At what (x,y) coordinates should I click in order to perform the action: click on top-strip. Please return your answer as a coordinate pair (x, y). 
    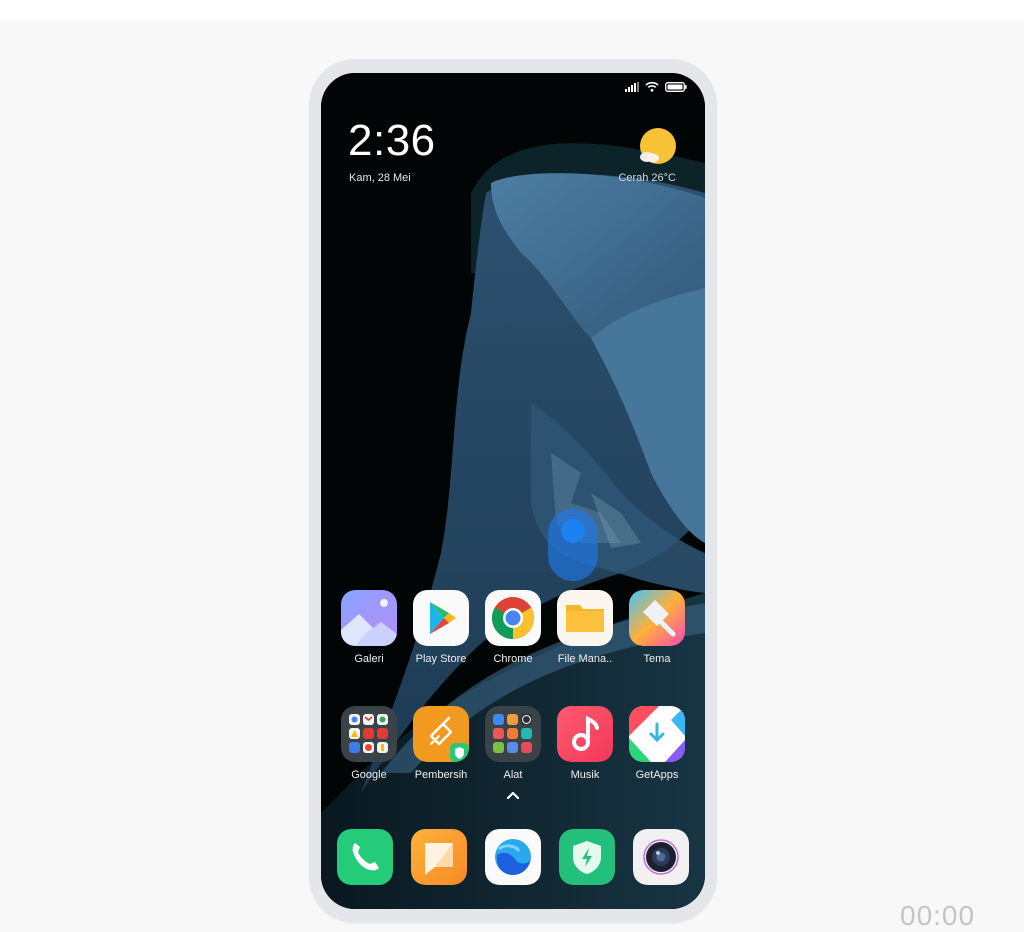
    Looking at the image, I should click on (512, 10).